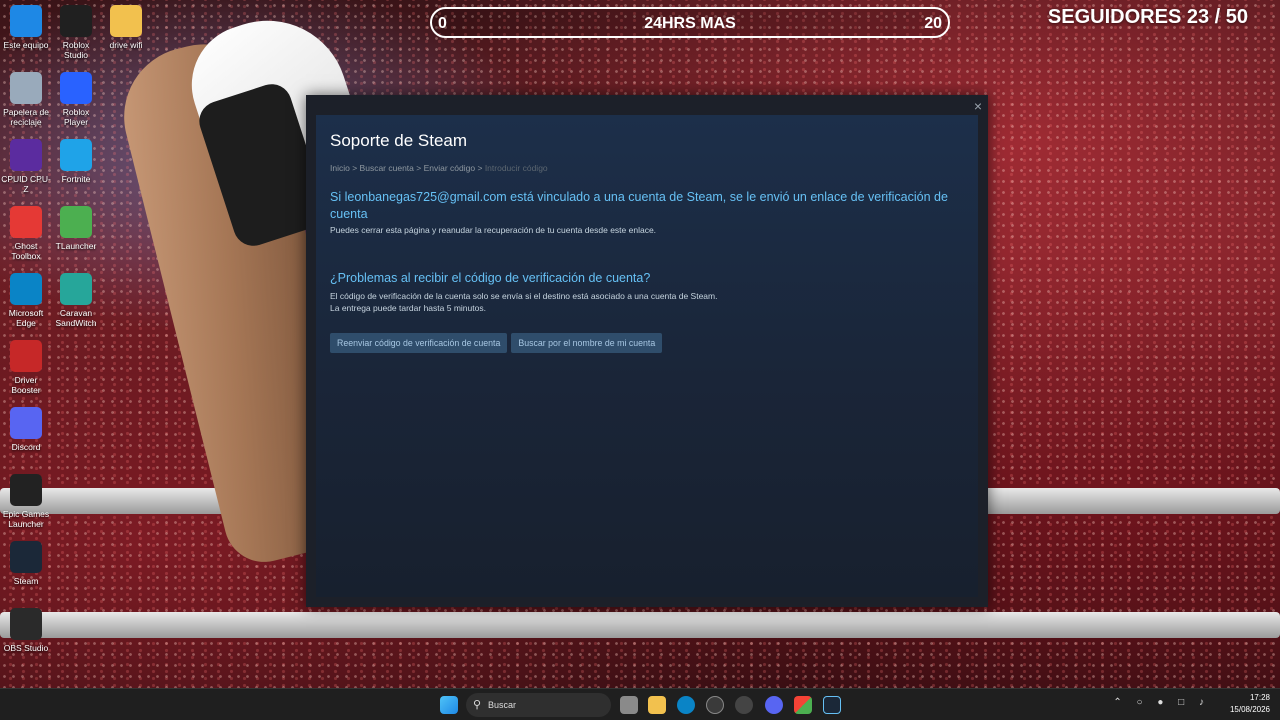 This screenshot has height=720, width=1280. Describe the element at coordinates (26, 45) in the screenshot. I see `desktop-icon-label: Este equipo` at that location.